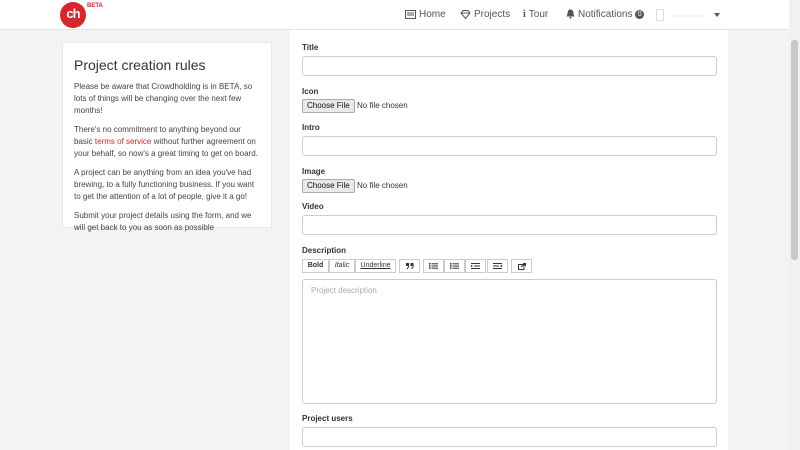 The height and width of the screenshot is (450, 800). Describe the element at coordinates (342, 266) in the screenshot. I see `italic-button: Italic` at that location.